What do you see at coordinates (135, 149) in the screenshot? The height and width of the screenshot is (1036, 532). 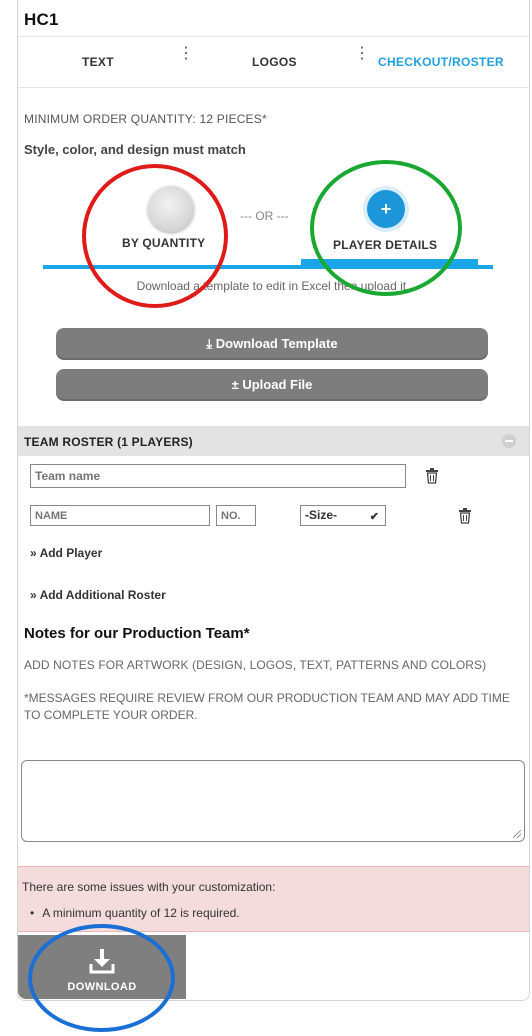 I see `style-match-note: Style, color, and design must match` at bounding box center [135, 149].